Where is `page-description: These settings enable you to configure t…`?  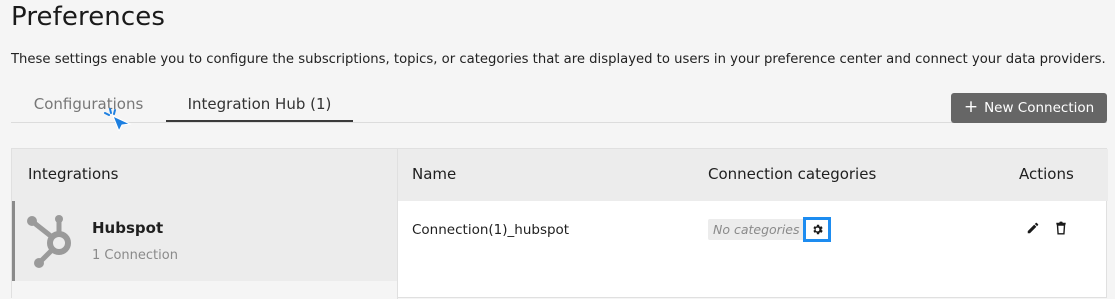 page-description: These settings enable you to configure t… is located at coordinates (558, 59).